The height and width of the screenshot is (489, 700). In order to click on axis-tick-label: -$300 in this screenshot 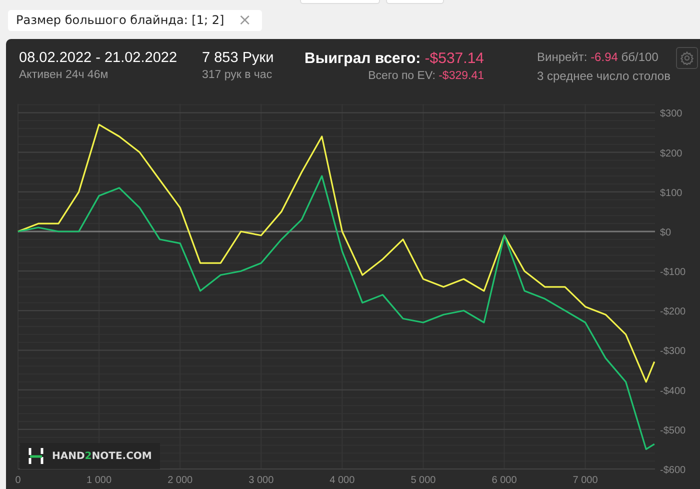, I will do `click(673, 352)`.